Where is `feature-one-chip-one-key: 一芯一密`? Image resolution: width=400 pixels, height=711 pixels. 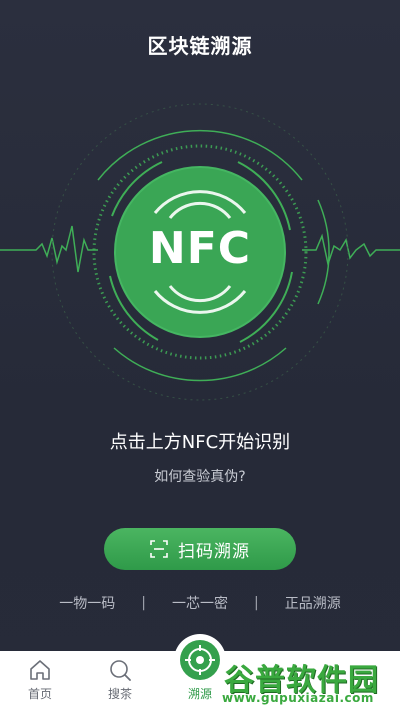 feature-one-chip-one-key: 一芯一密 is located at coordinates (200, 604).